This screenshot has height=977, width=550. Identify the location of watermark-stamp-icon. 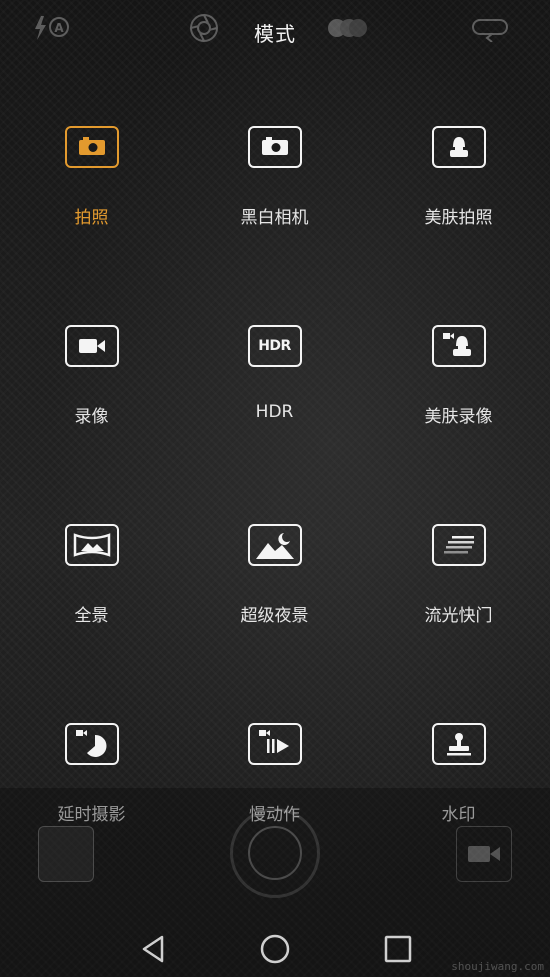
(458, 744).